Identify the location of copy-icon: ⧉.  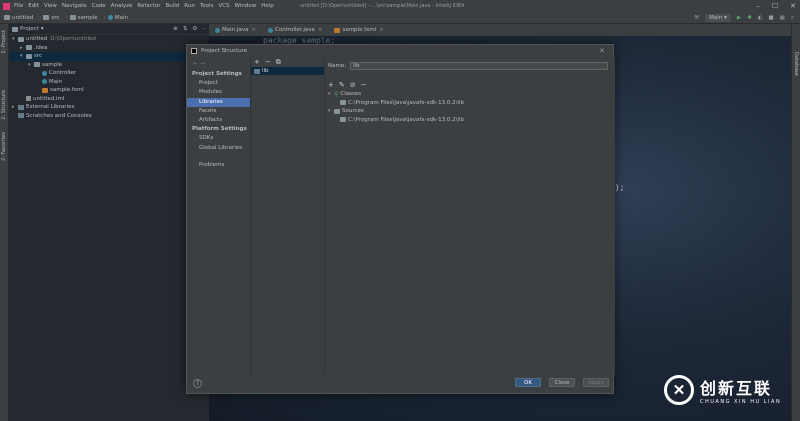
(278, 62).